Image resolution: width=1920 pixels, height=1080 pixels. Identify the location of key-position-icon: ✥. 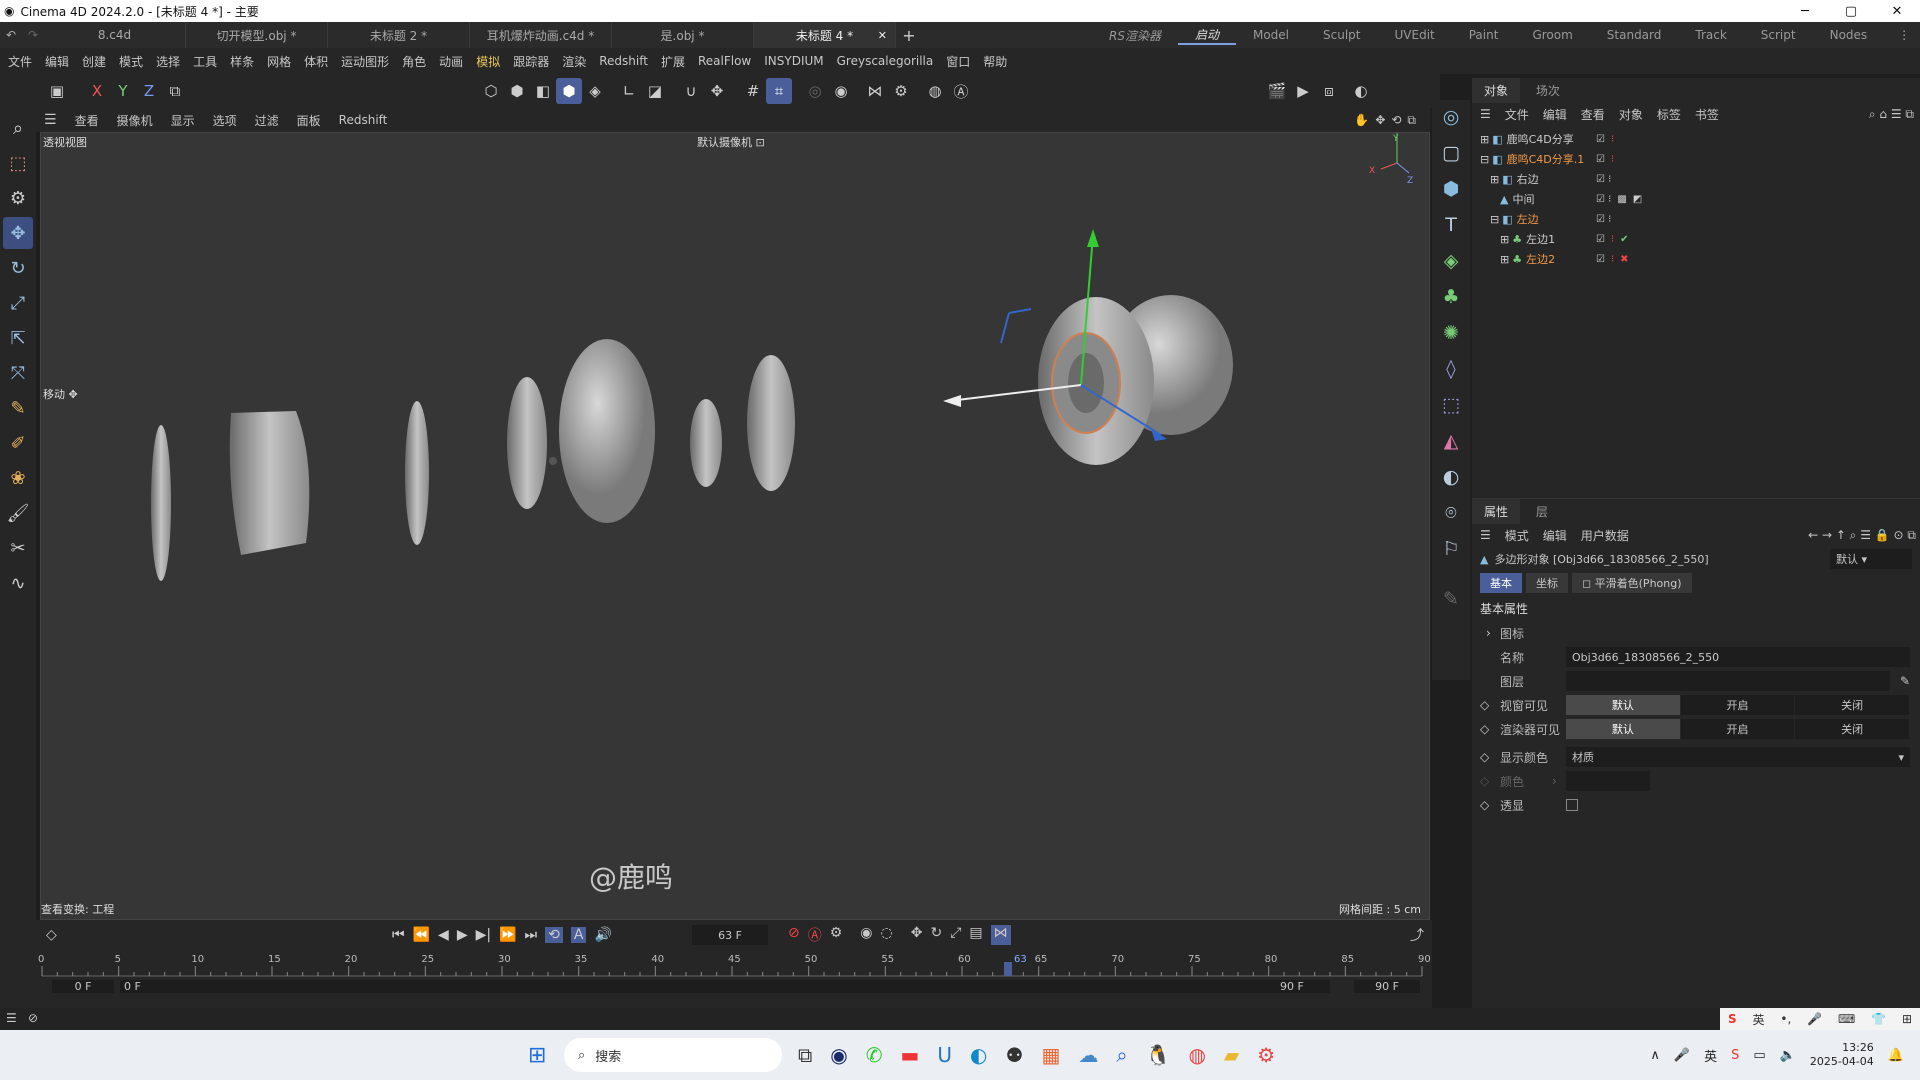
(917, 935).